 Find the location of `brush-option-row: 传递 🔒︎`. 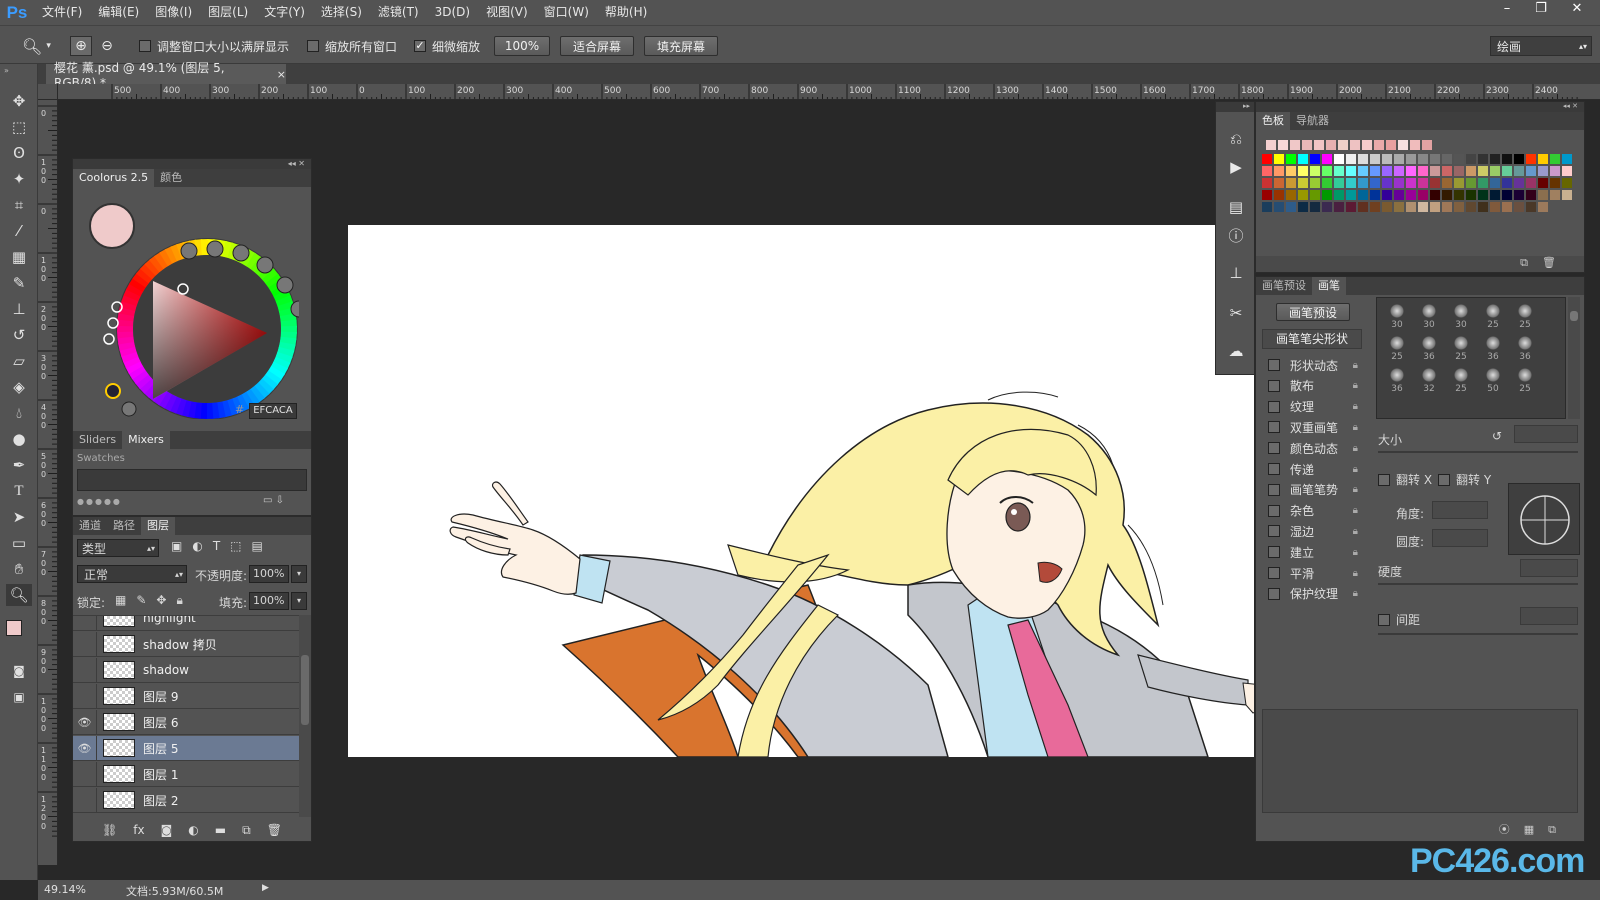

brush-option-row: 传递 🔒︎ is located at coordinates (1314, 469).